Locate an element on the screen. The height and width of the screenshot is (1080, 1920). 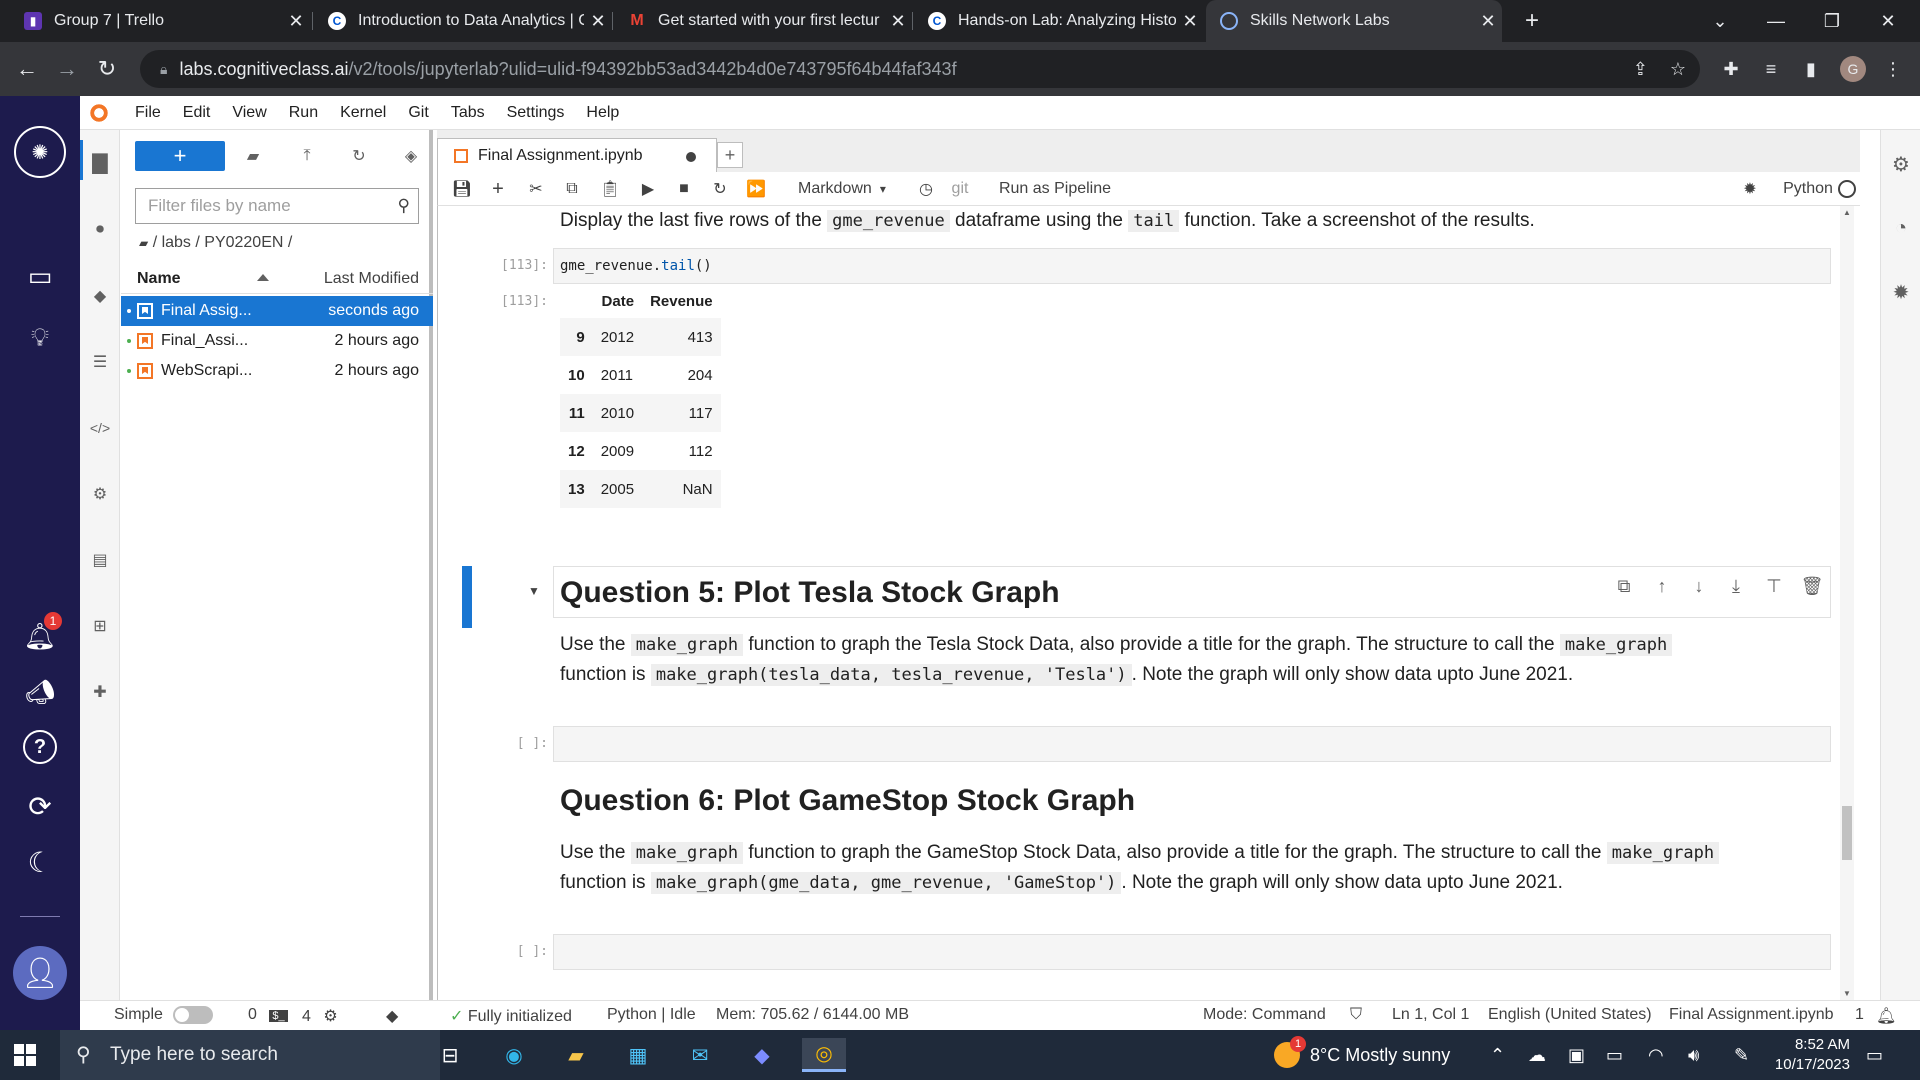
file-explorer-icon: ▰ is located at coordinates (576, 1055).